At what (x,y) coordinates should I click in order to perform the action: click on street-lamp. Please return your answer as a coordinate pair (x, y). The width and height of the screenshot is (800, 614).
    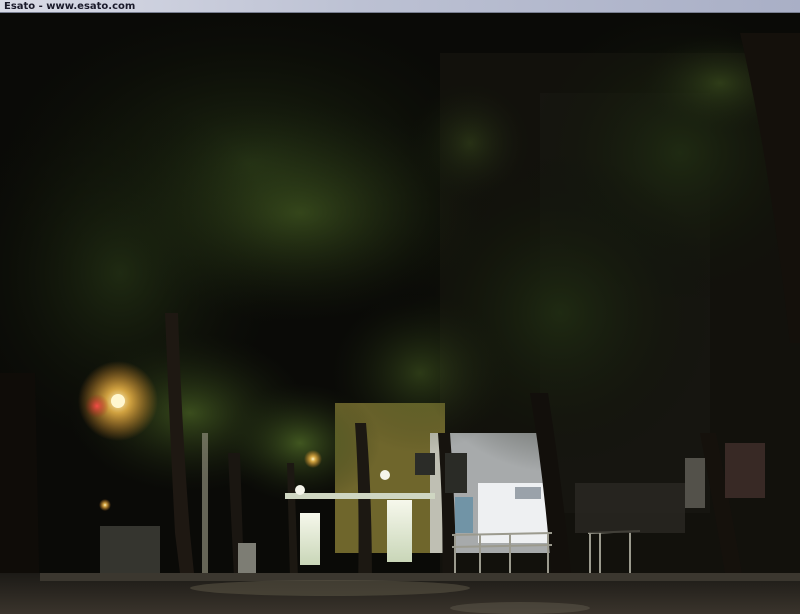
    Looking at the image, I should click on (118, 401).